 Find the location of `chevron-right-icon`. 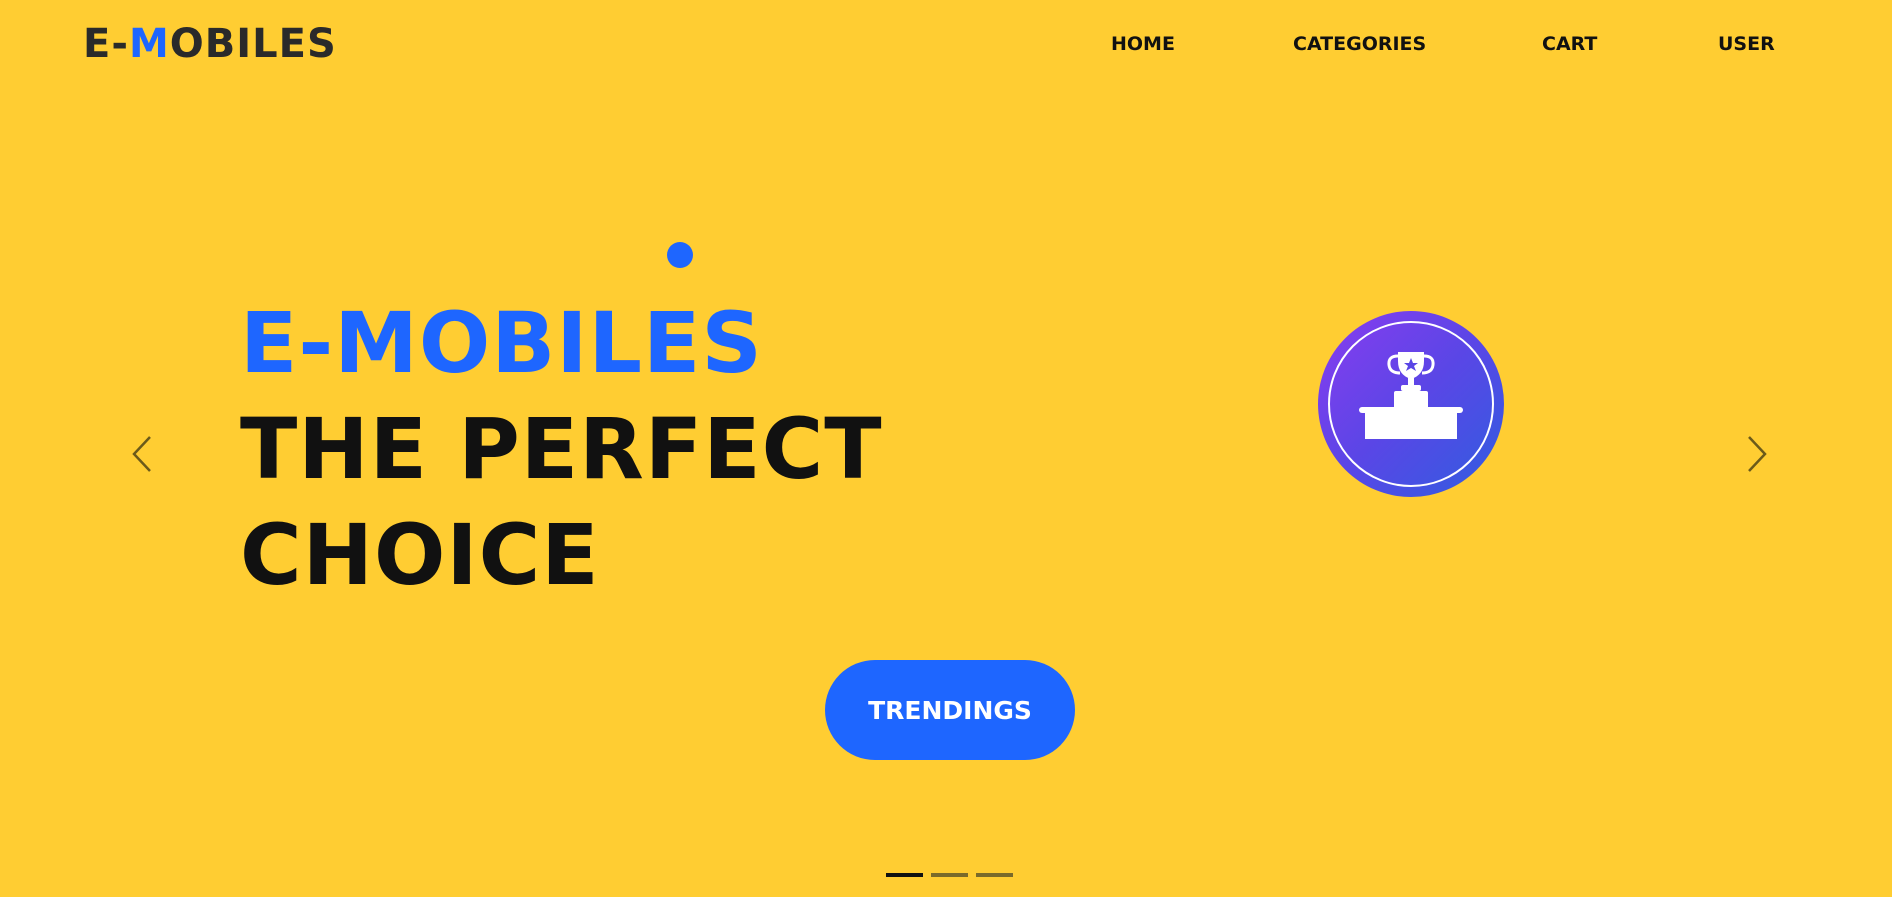

chevron-right-icon is located at coordinates (1757, 454).